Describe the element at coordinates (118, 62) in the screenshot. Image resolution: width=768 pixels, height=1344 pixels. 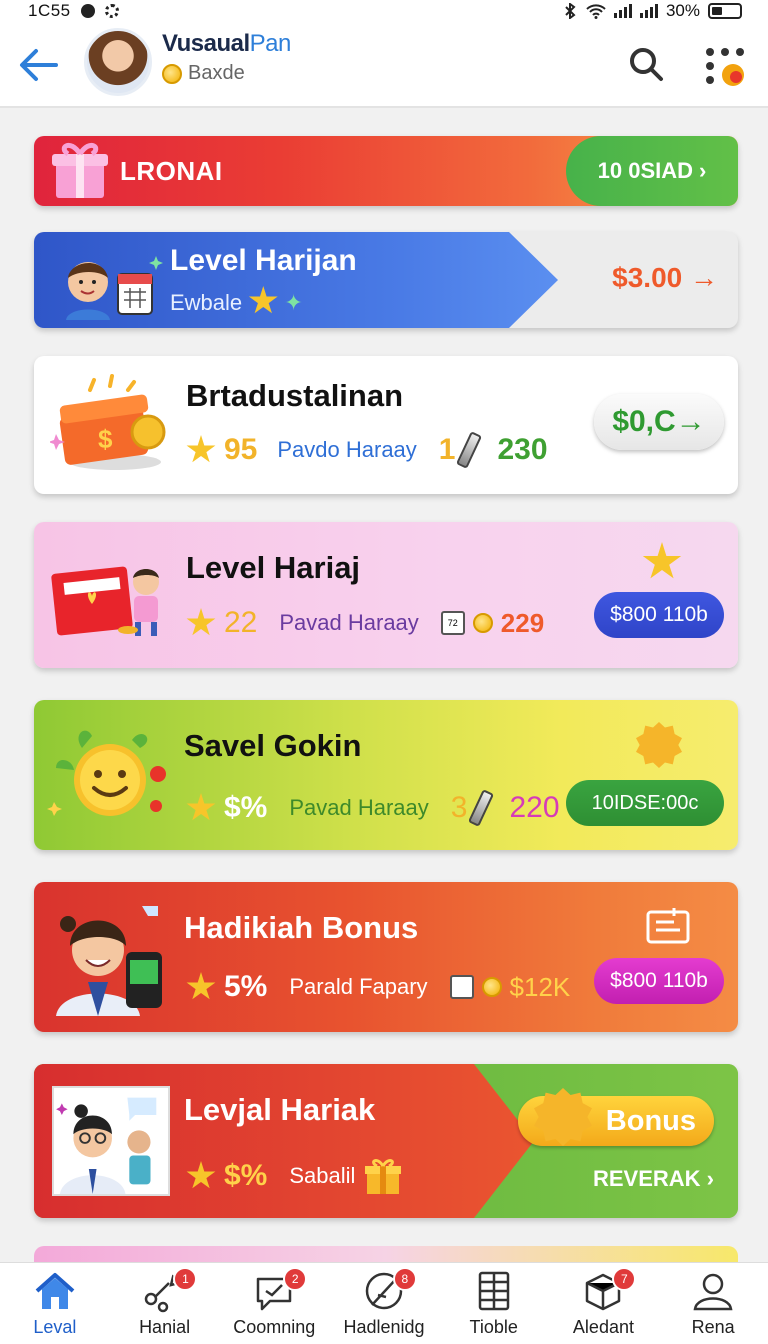
I see `avatar` at that location.